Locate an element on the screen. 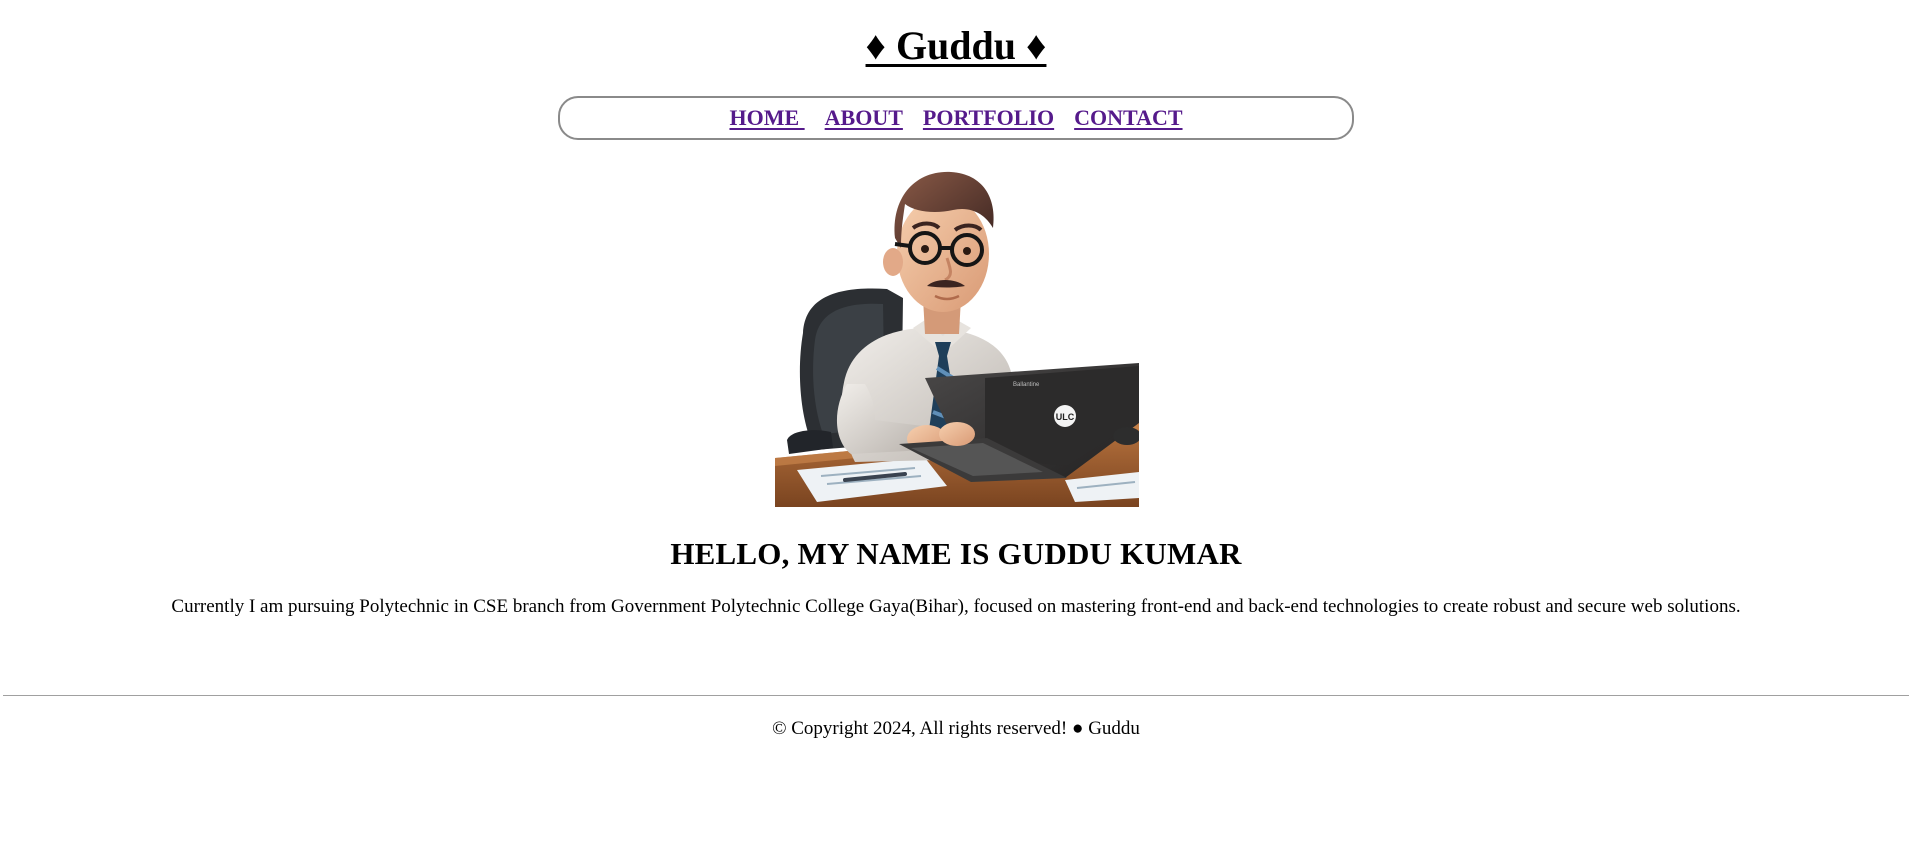 The image size is (1912, 847). page-heading: HELLO, MY NAME IS GUDDU KUMAR is located at coordinates (956, 553).